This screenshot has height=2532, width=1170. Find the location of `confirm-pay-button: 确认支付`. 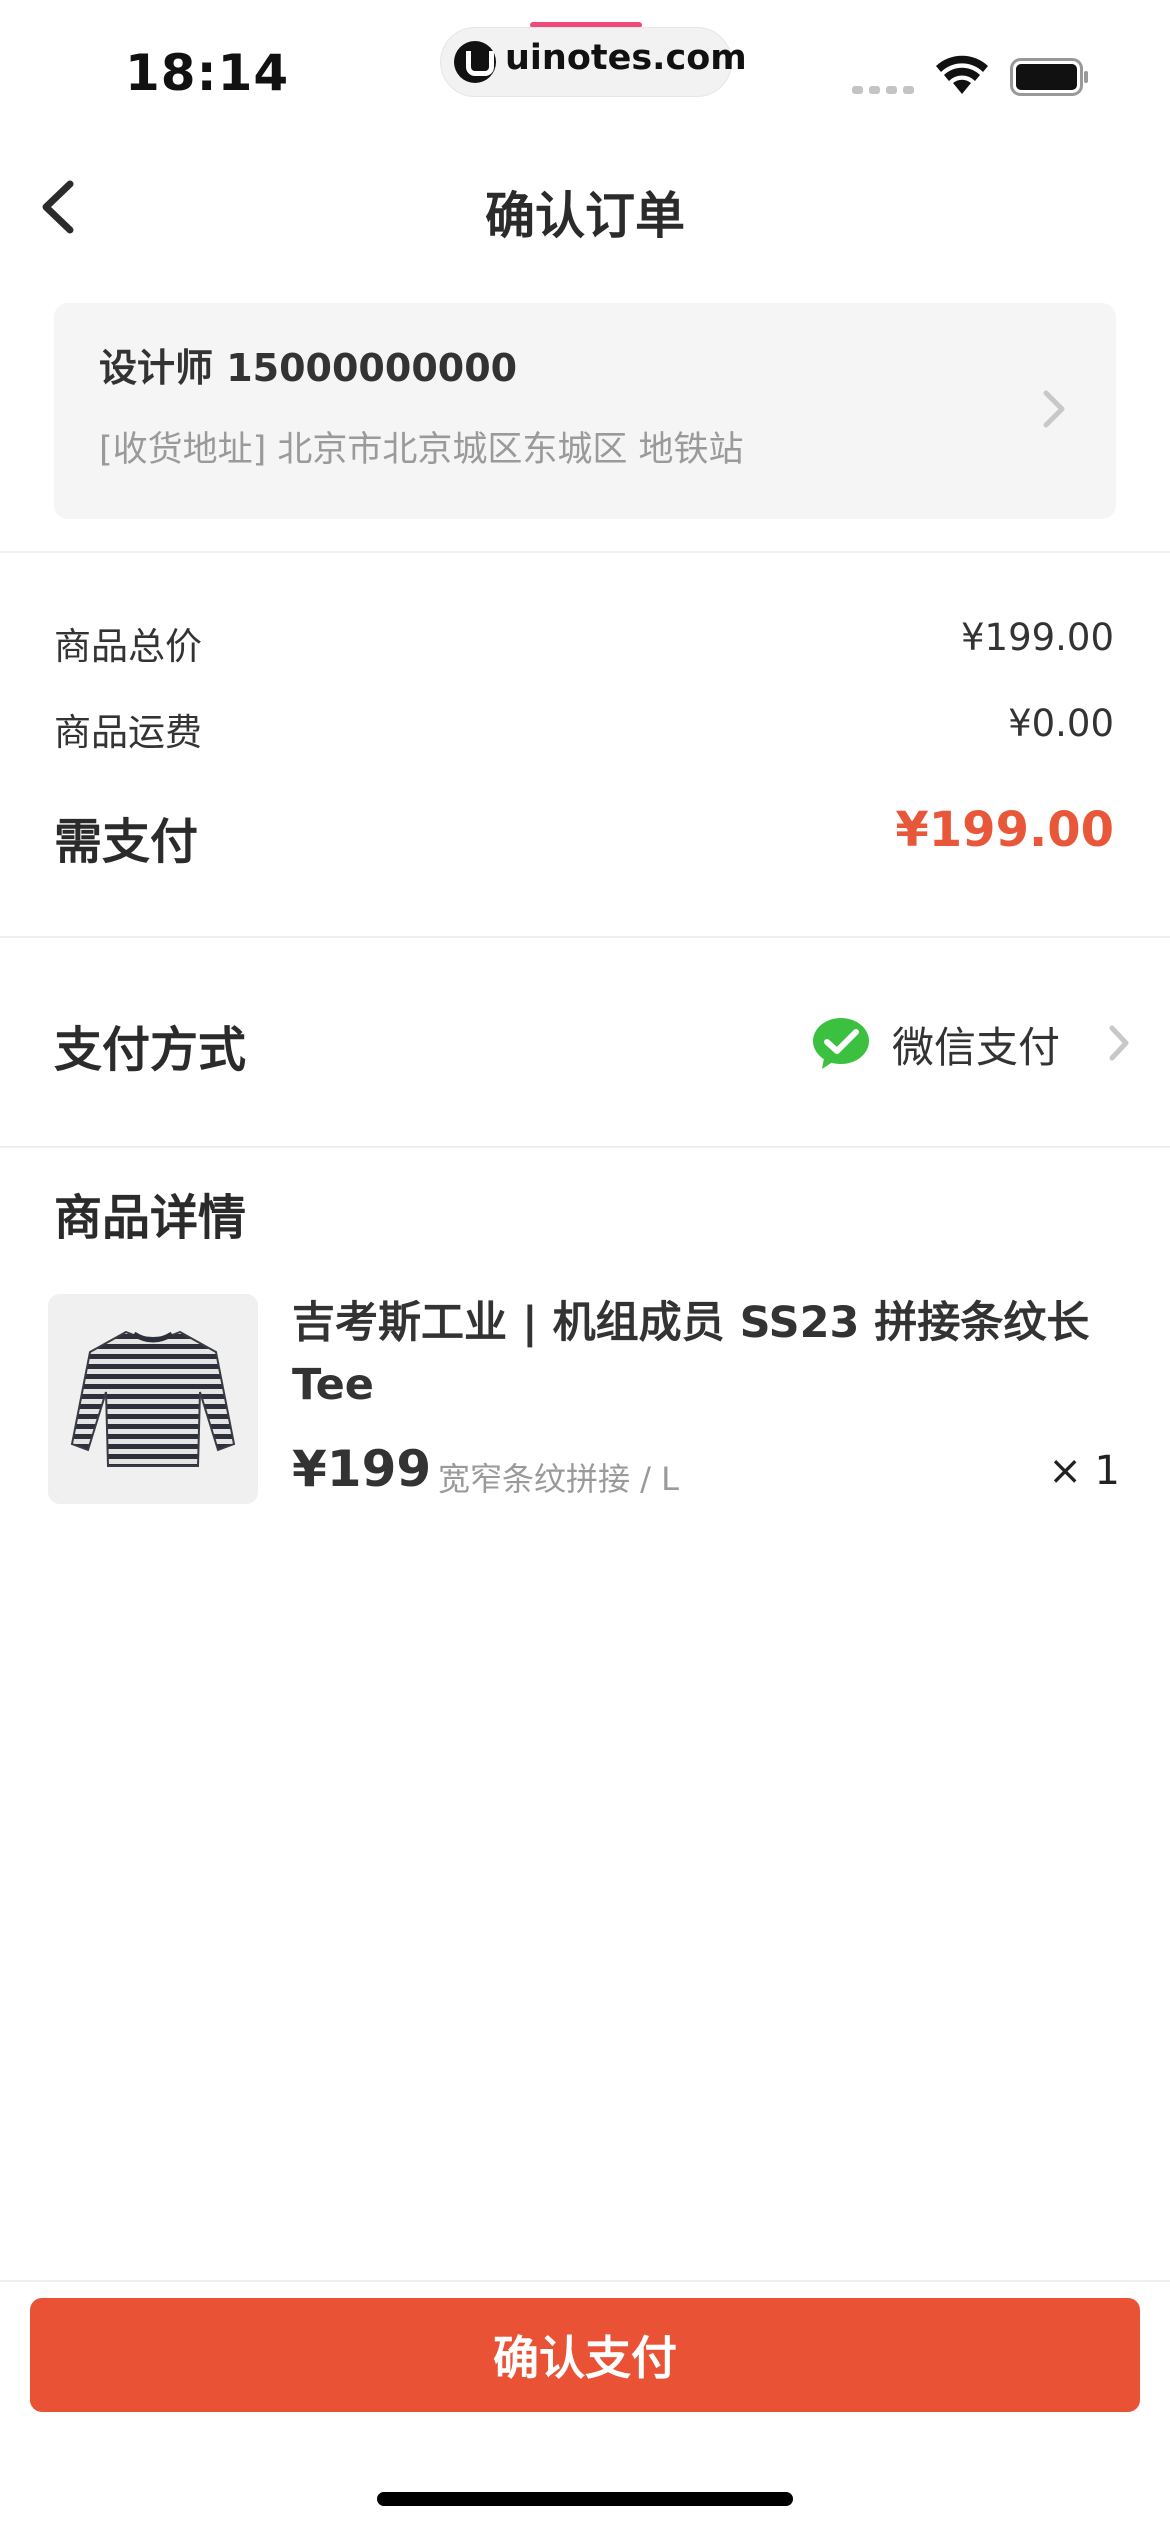

confirm-pay-button: 确认支付 is located at coordinates (585, 2355).